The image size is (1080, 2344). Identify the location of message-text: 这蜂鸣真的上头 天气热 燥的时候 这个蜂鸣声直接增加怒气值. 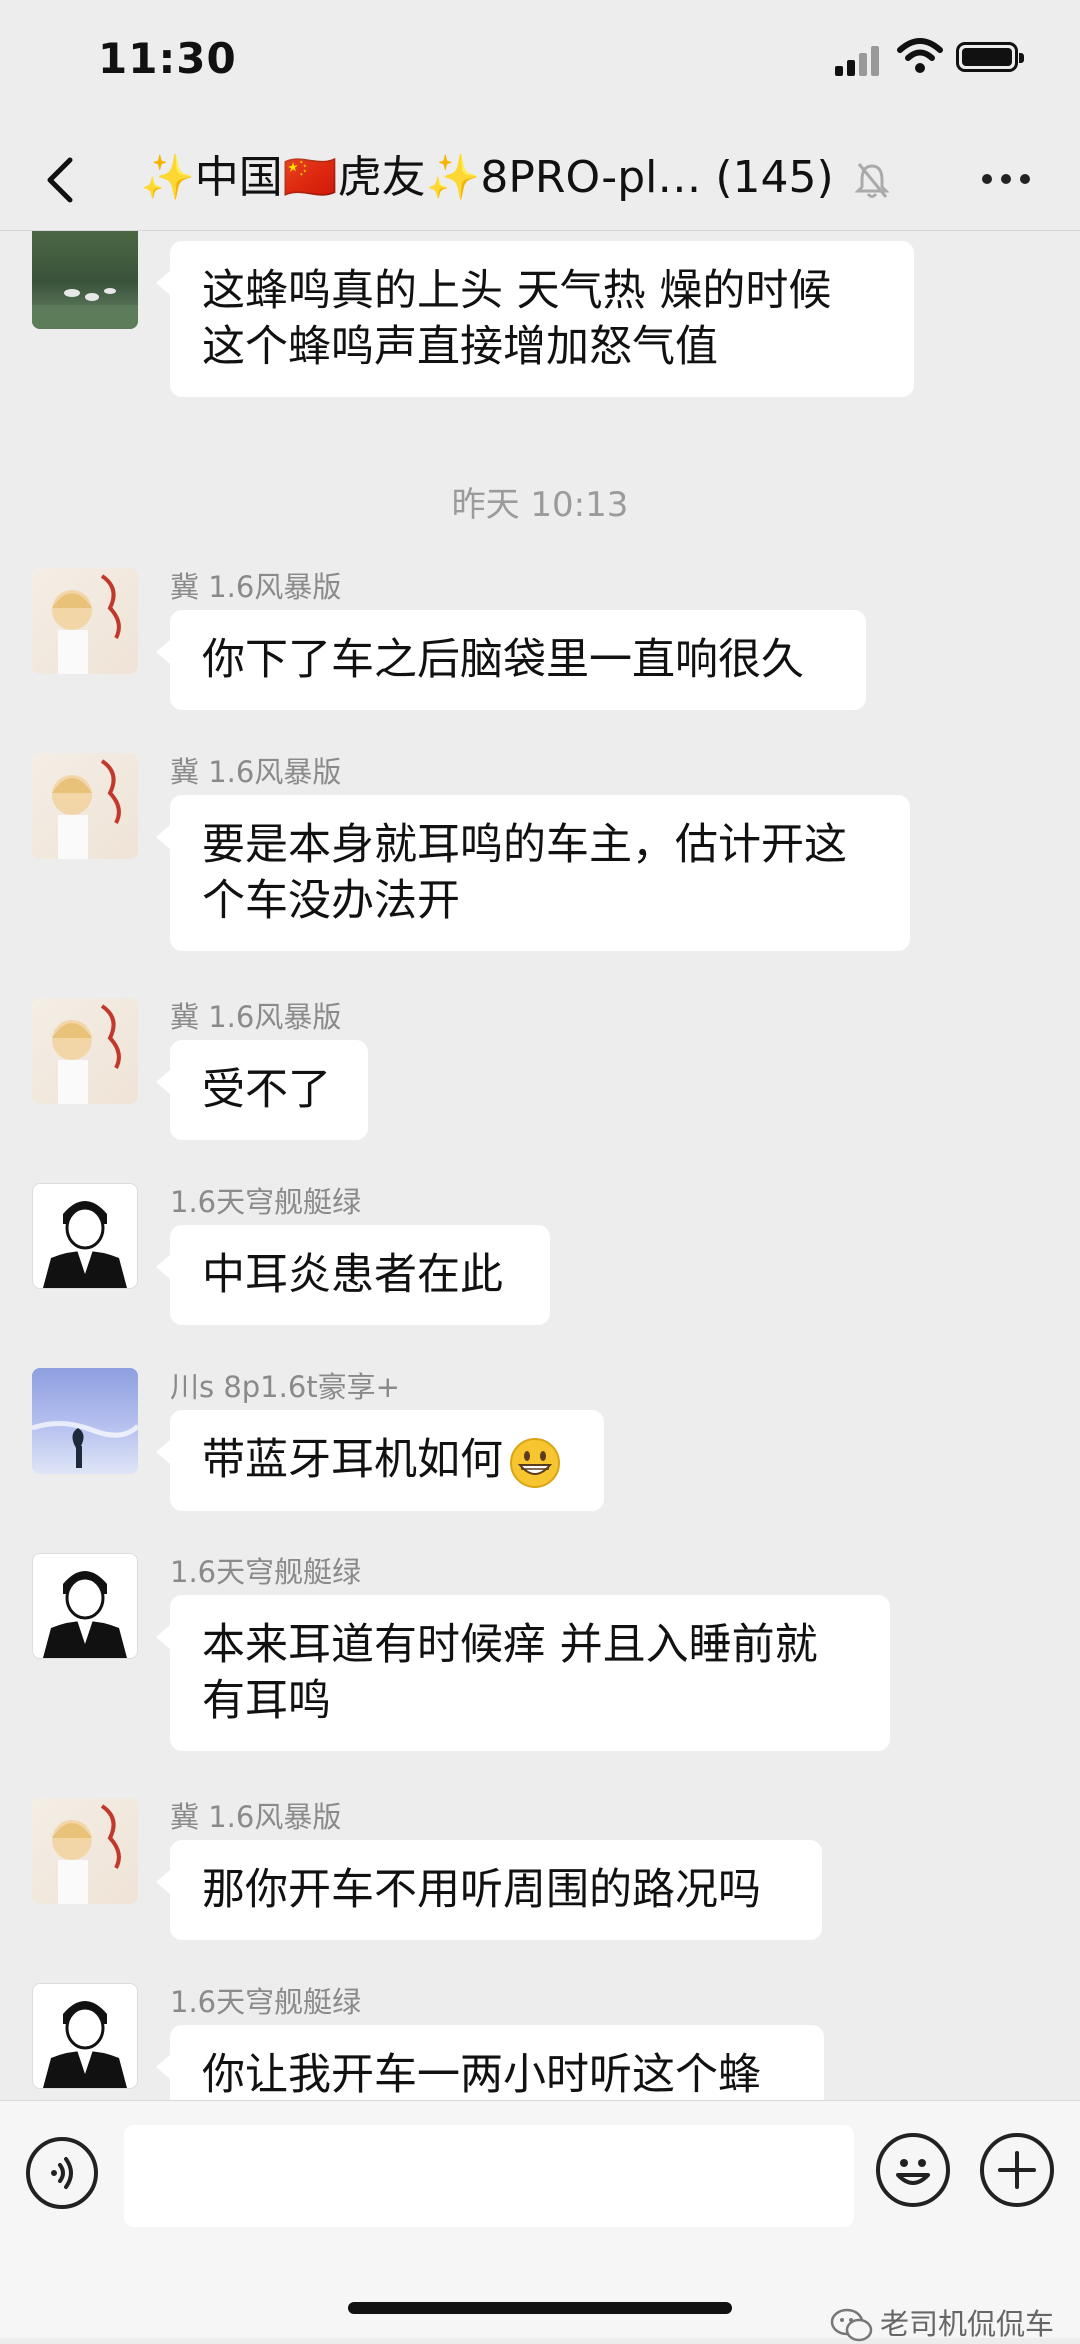
(517, 319).